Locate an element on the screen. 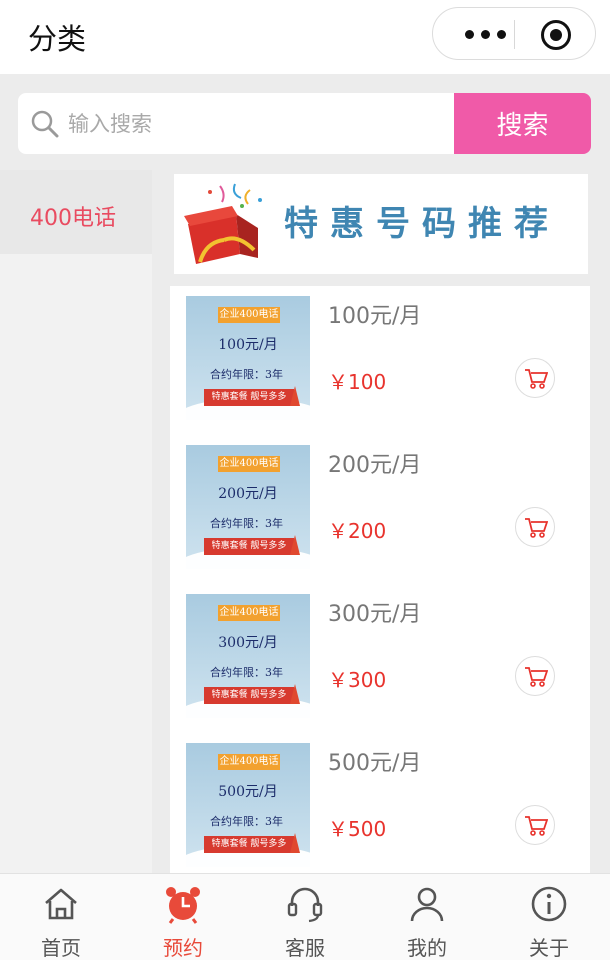 The height and width of the screenshot is (960, 610). category-label: 400电话 is located at coordinates (73, 218).